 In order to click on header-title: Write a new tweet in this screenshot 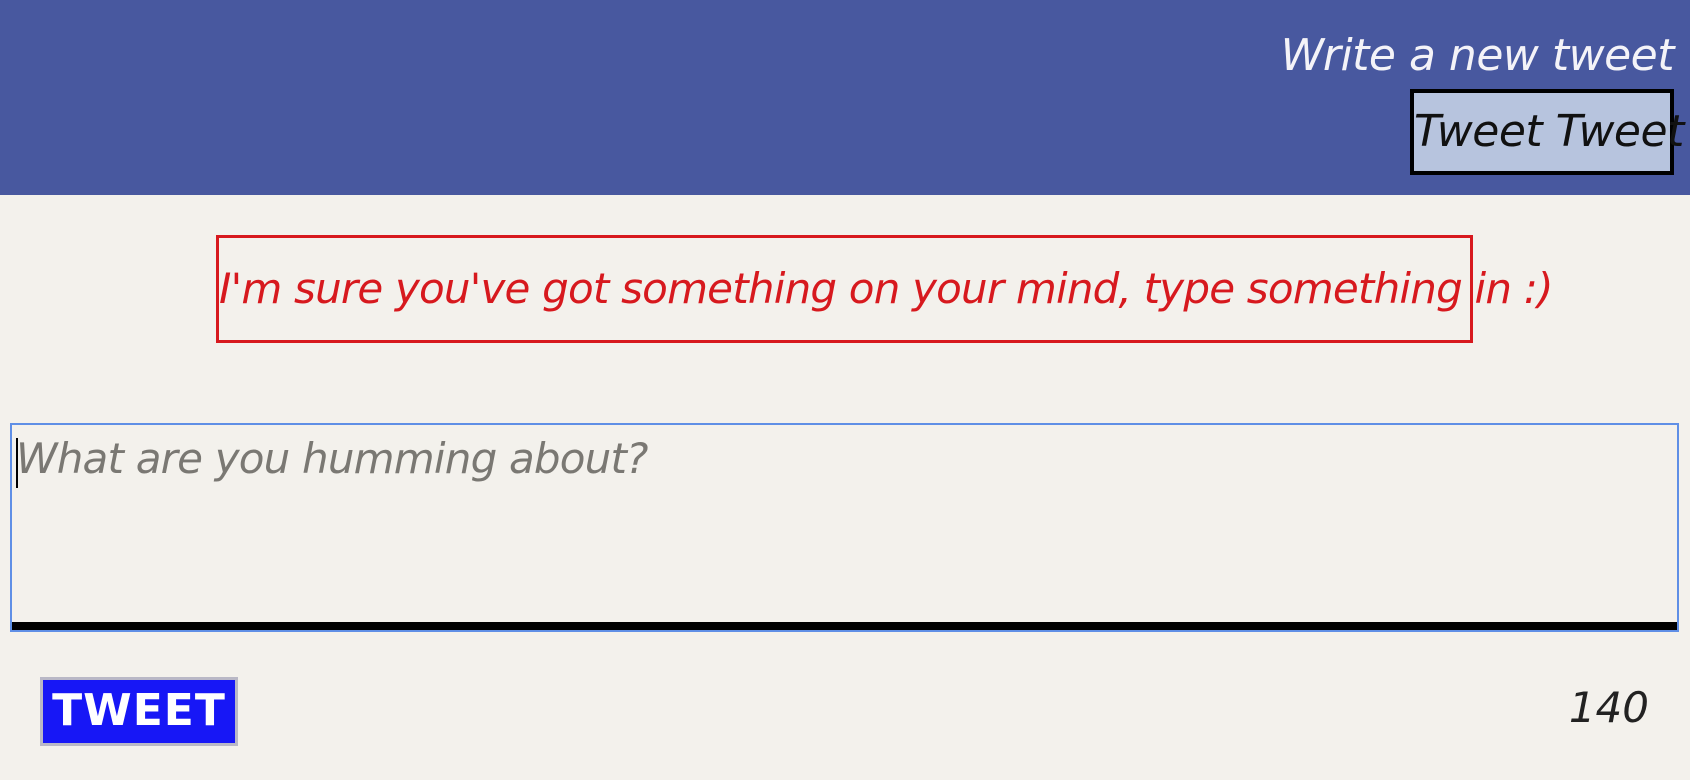, I will do `click(1477, 55)`.